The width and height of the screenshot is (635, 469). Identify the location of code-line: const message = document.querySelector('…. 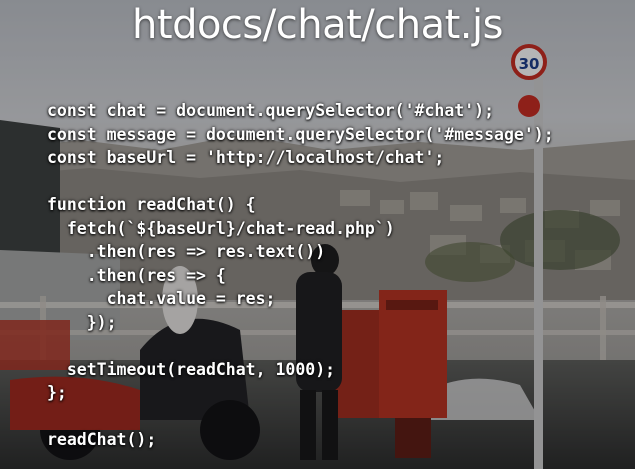
(300, 134).